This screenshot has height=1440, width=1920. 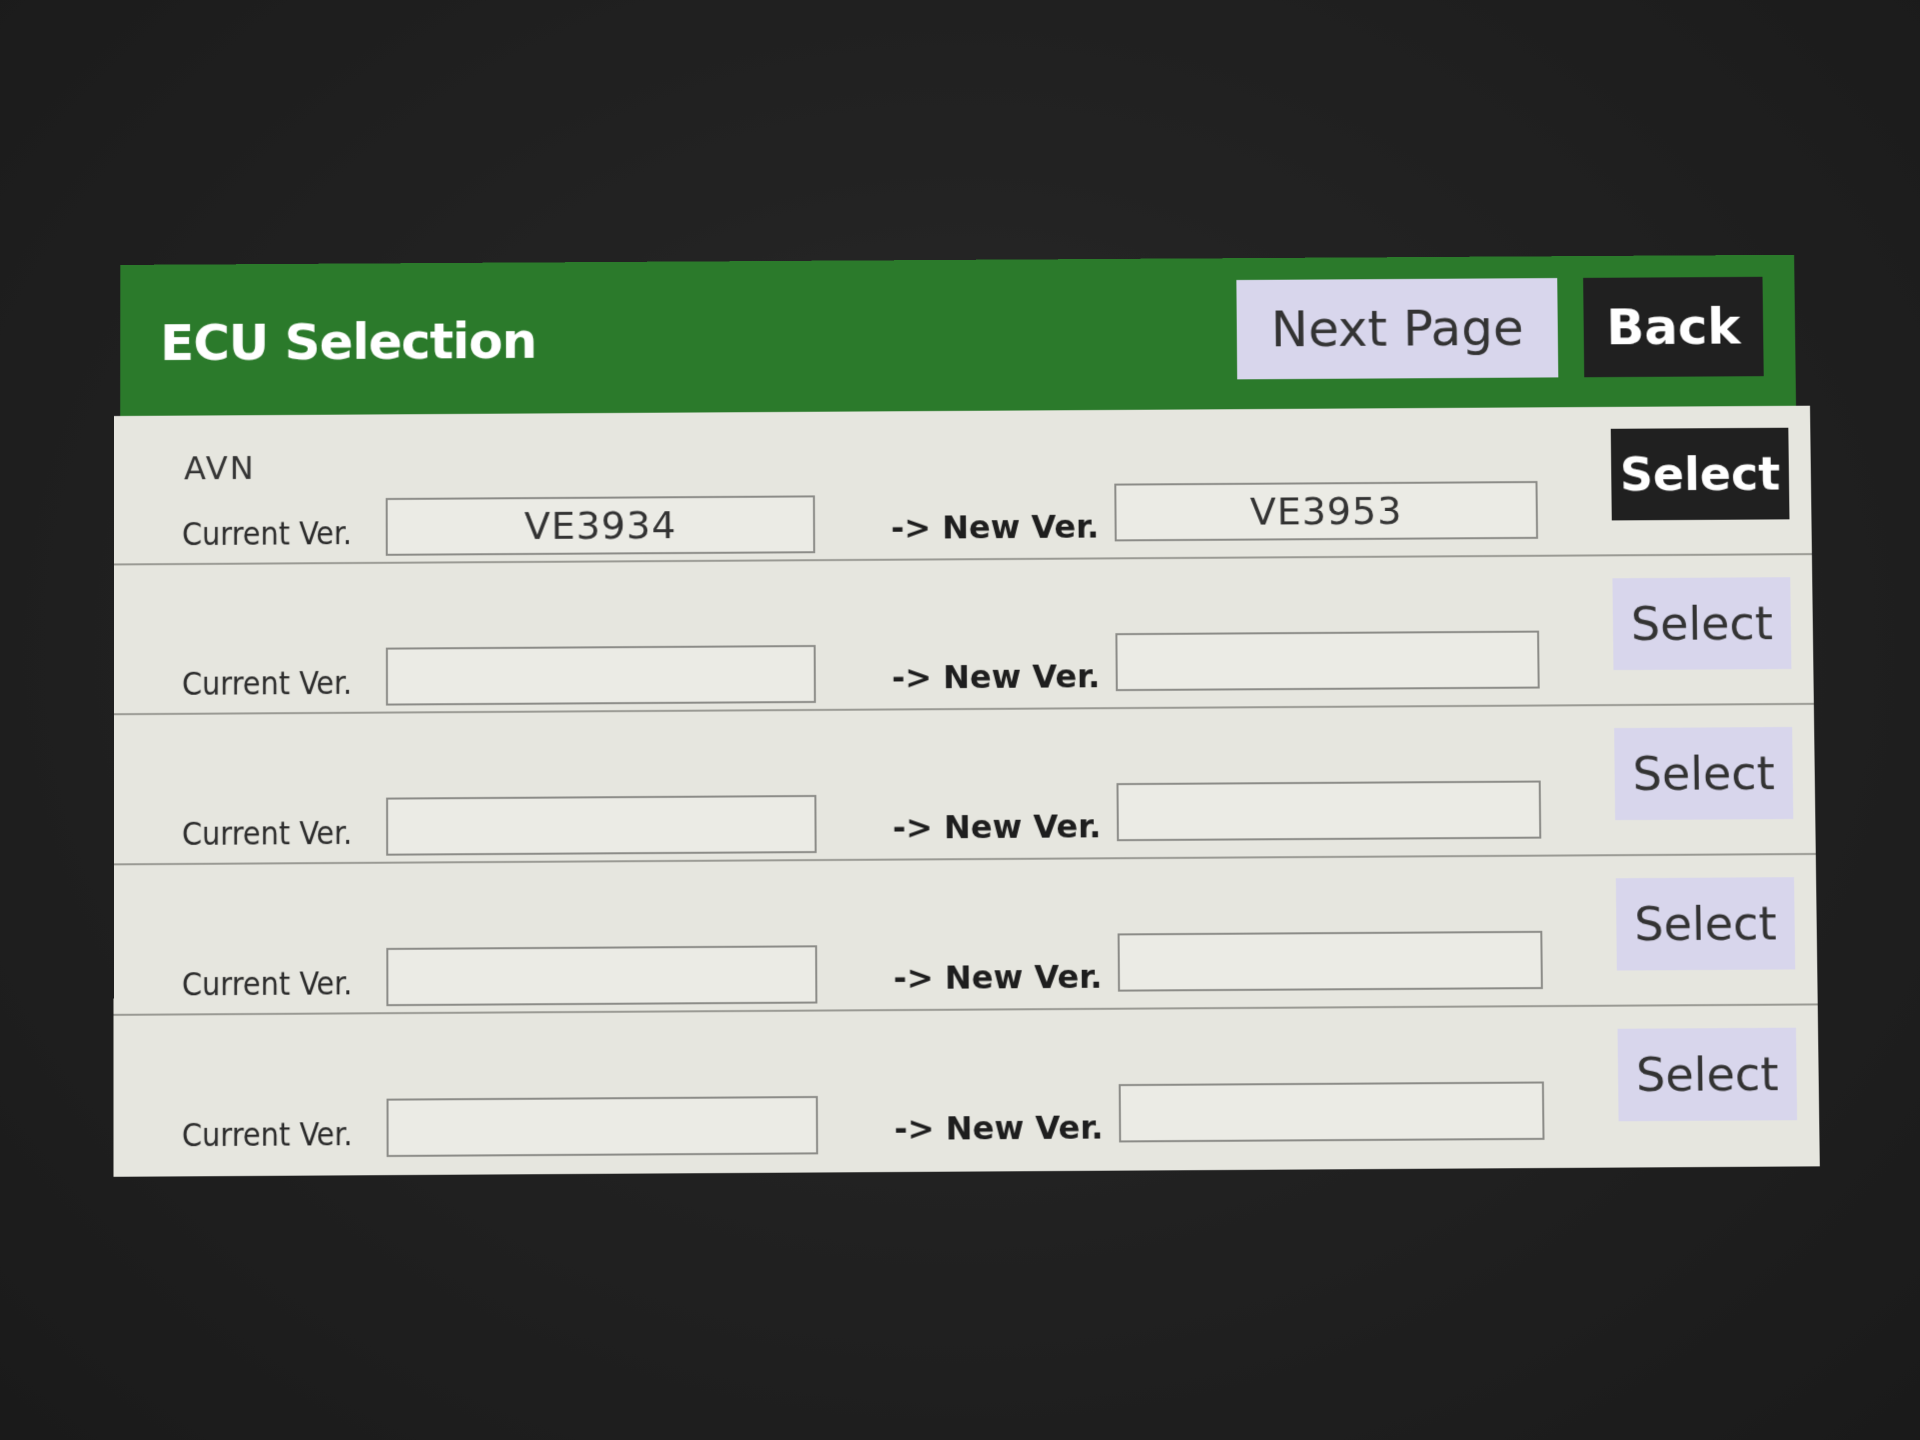 What do you see at coordinates (348, 342) in the screenshot?
I see `page-title: ECU Selection` at bounding box center [348, 342].